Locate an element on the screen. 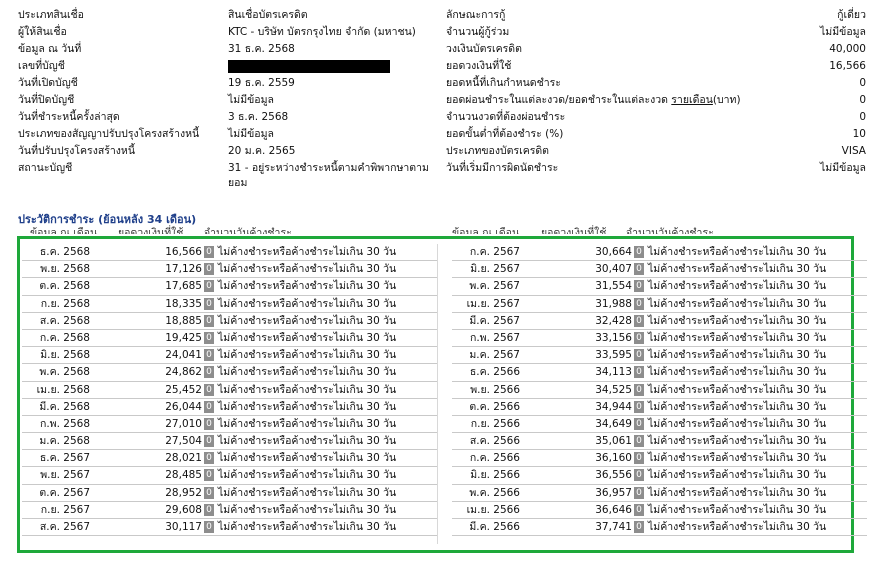  history-amount: 33,156 is located at coordinates (613, 337).